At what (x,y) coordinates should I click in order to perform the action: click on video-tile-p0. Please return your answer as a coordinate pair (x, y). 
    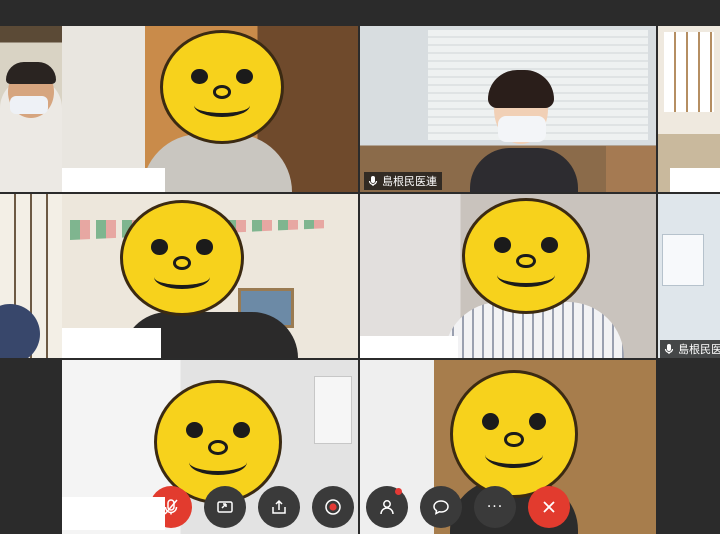
    Looking at the image, I should click on (31, 109).